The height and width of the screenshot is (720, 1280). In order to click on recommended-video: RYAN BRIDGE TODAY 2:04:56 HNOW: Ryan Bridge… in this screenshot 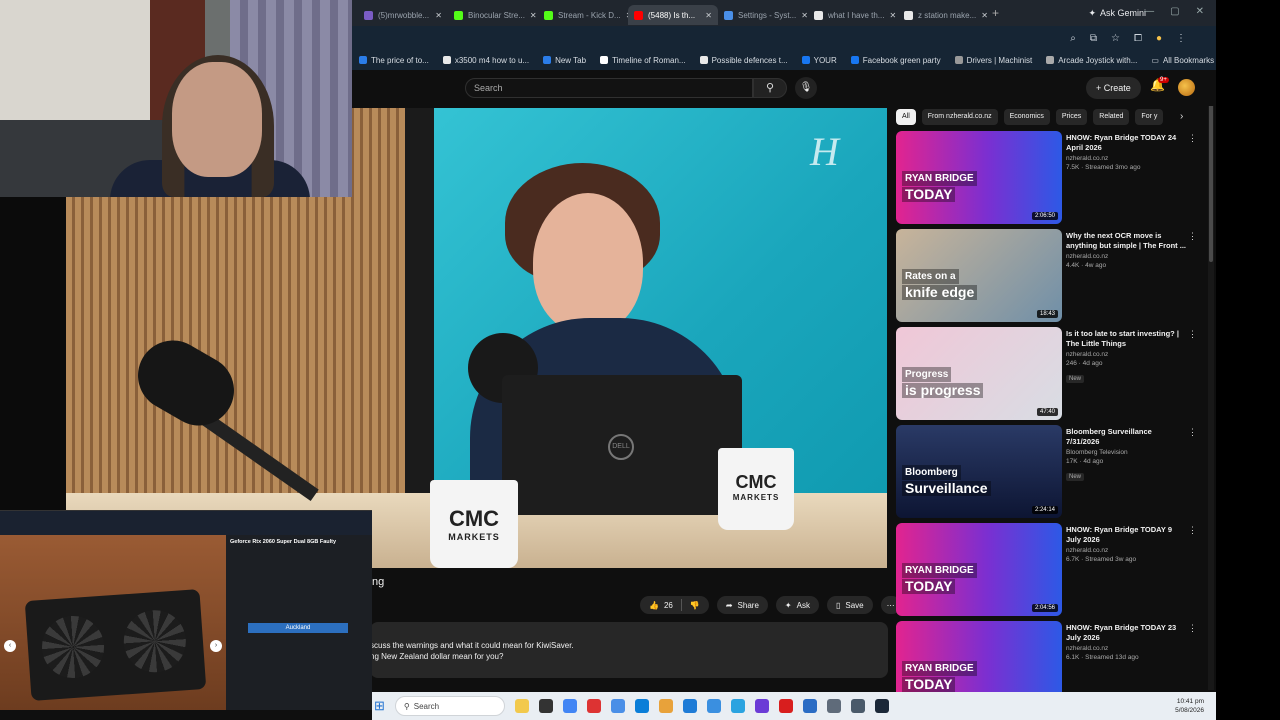, I will do `click(1051, 572)`.